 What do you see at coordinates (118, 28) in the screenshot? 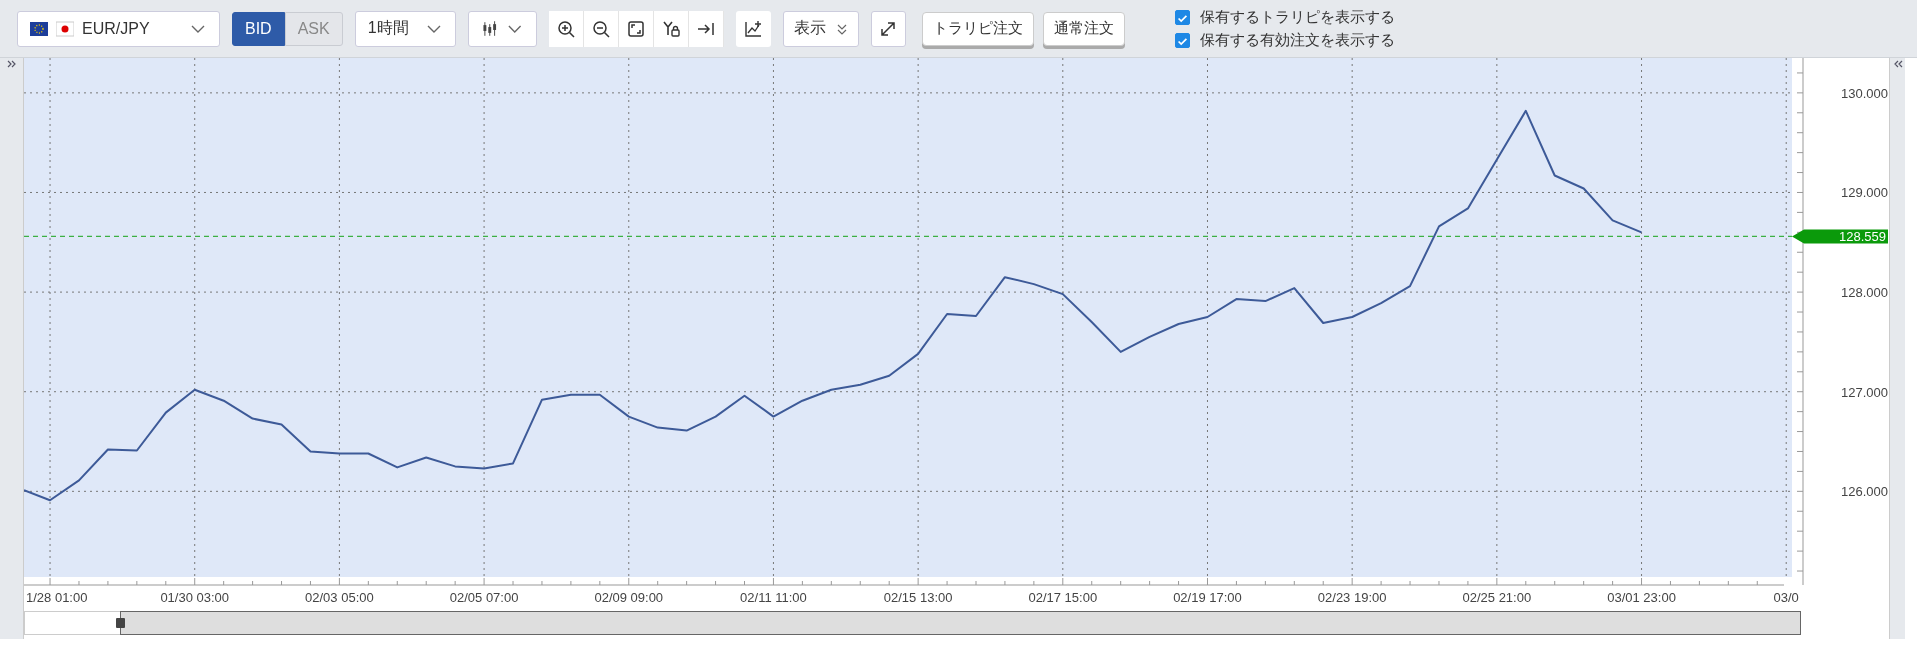
I see `currency-pair-dropdown: EUR/JPY` at bounding box center [118, 28].